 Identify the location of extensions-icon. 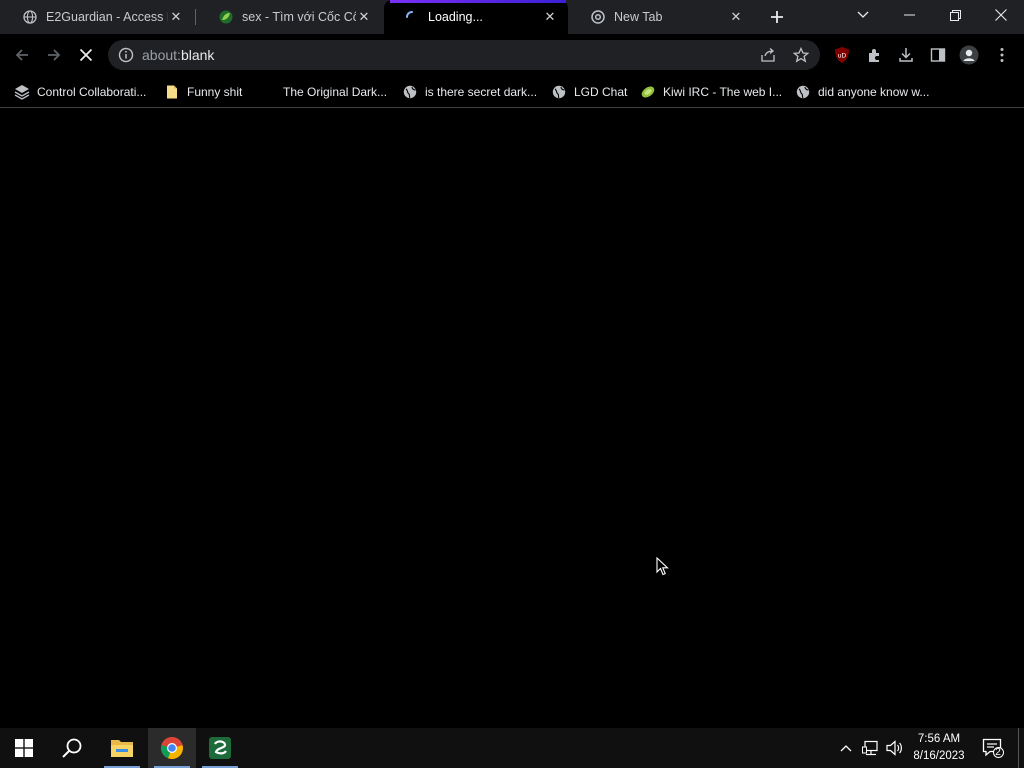
(874, 55).